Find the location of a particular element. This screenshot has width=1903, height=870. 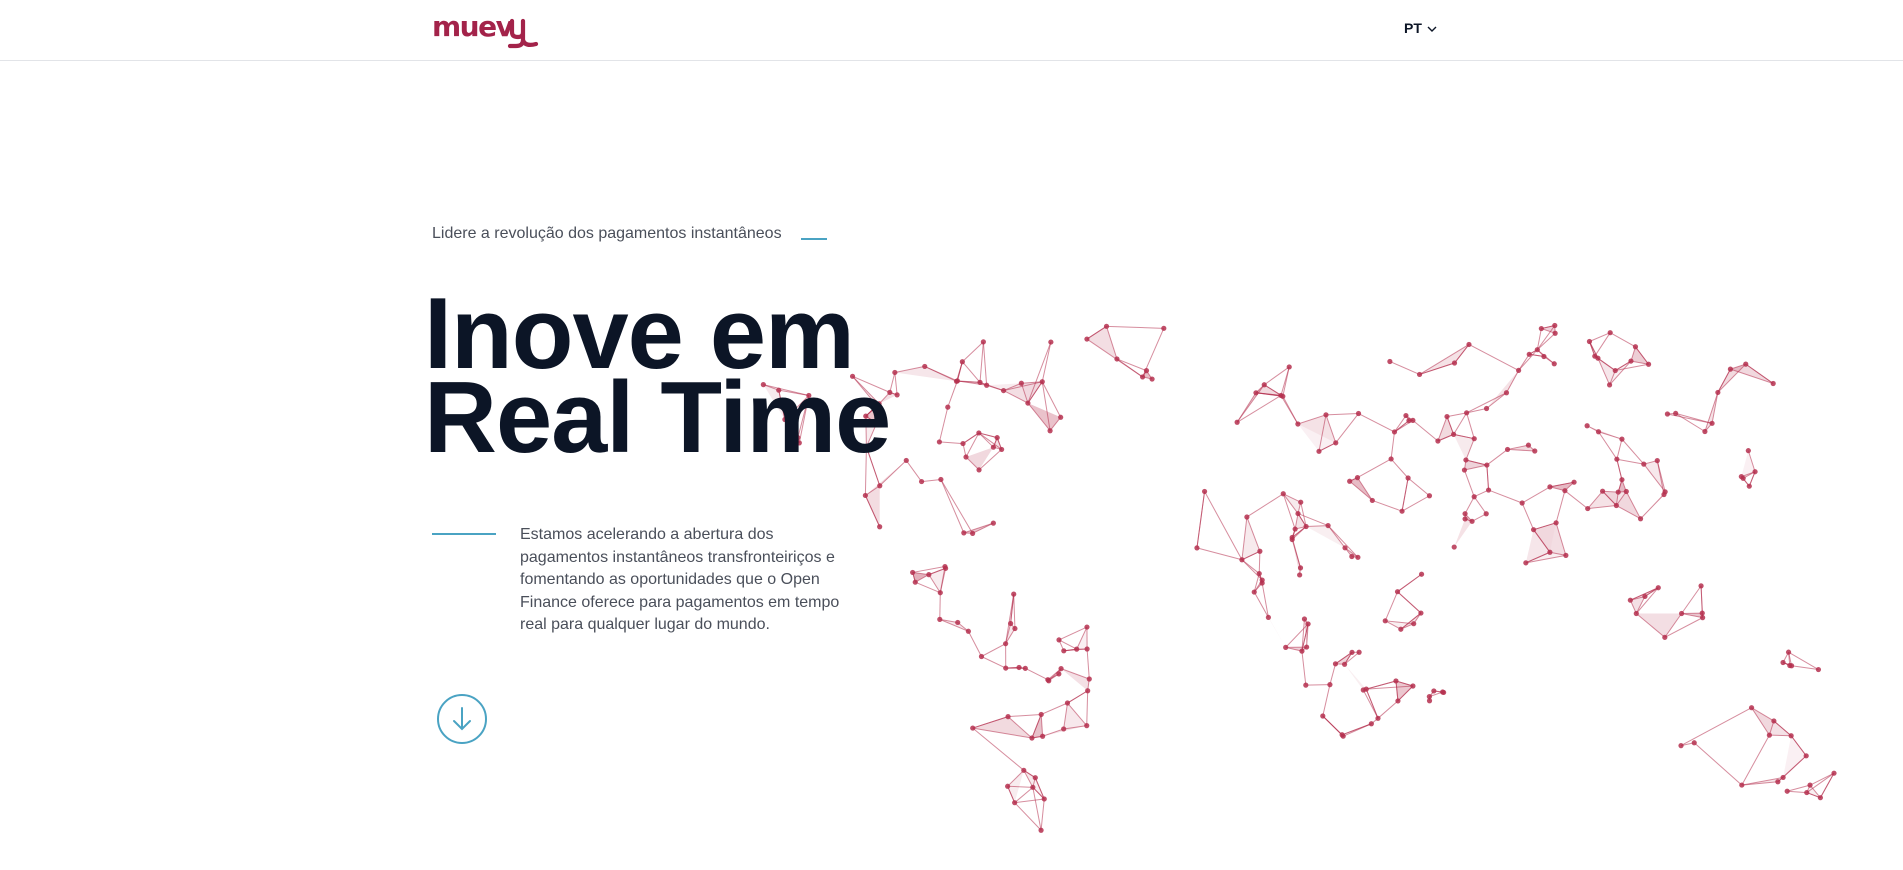

arrow-down-icon is located at coordinates (462, 719).